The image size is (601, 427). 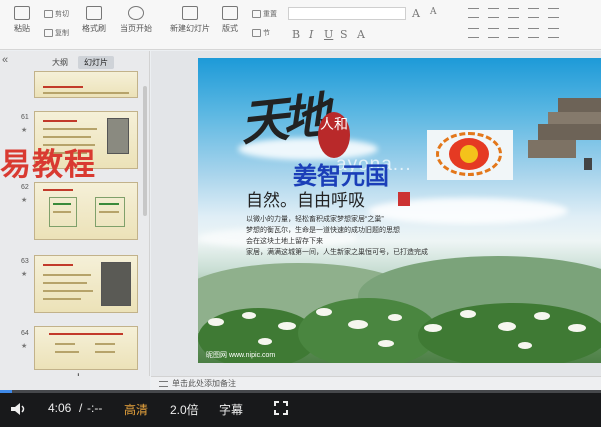 What do you see at coordinates (95, 408) in the screenshot?
I see `time-total: -:--` at bounding box center [95, 408].